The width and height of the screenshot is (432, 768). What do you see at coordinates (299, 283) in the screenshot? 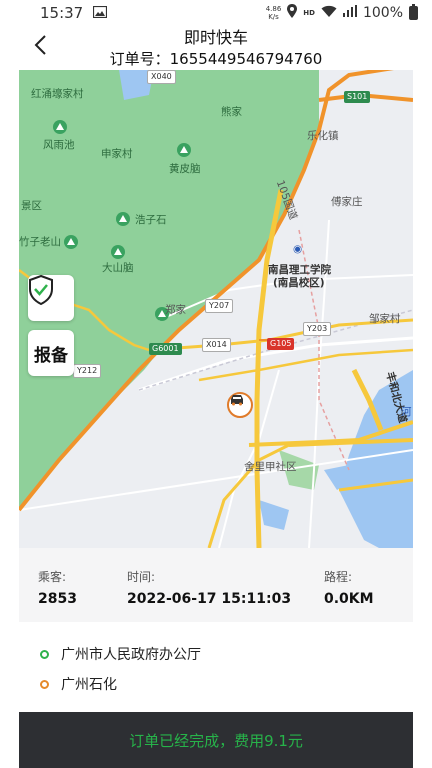
I see `map-label: (南昌校区)` at bounding box center [299, 283].